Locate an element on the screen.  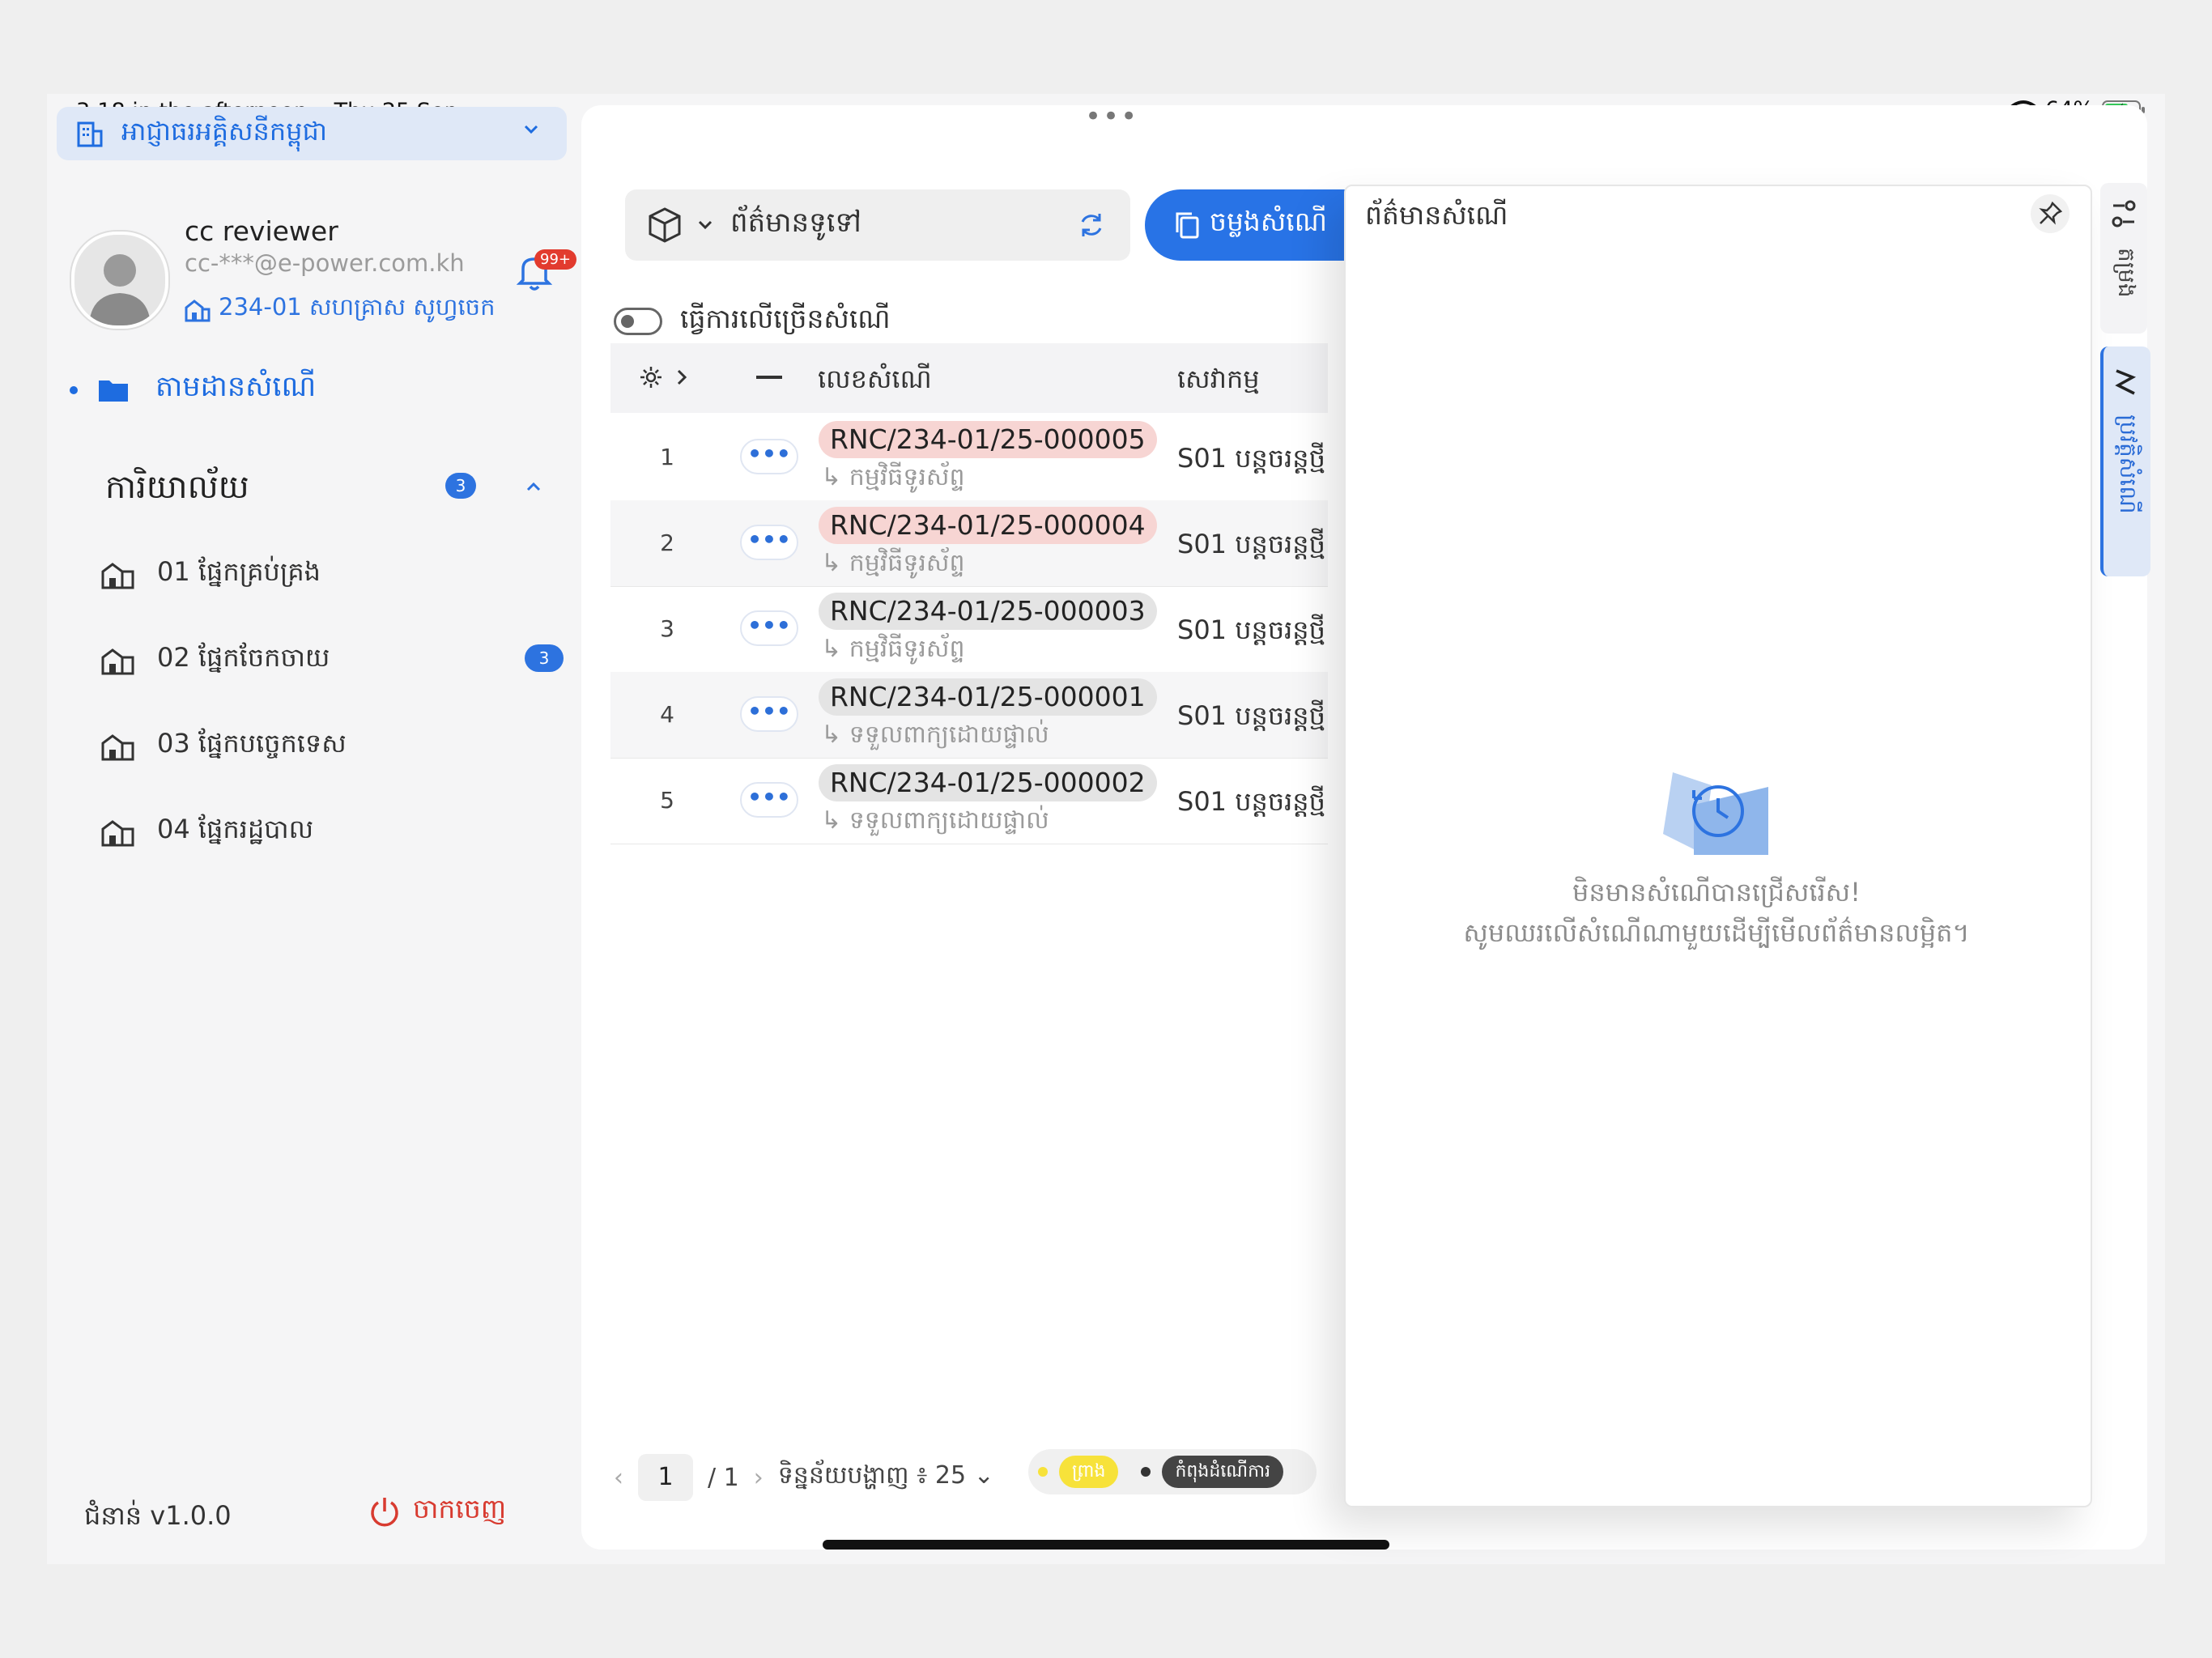
tab-filter-label: តម្រង is located at coordinates (2127, 273).